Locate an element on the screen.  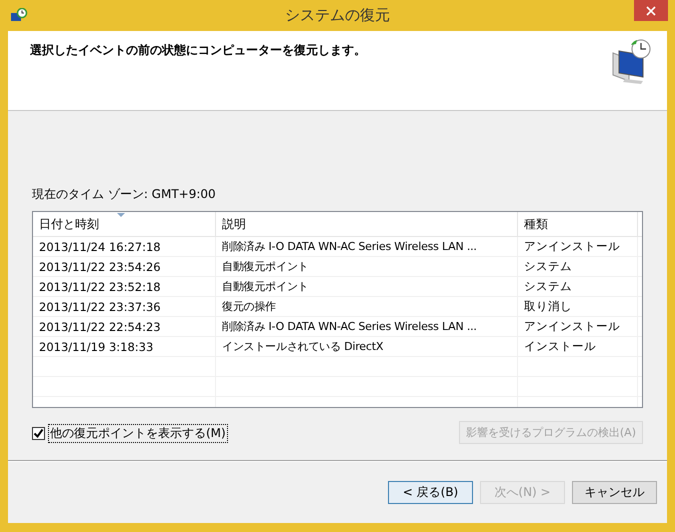
wizard-button: キャンセル is located at coordinates (614, 492).